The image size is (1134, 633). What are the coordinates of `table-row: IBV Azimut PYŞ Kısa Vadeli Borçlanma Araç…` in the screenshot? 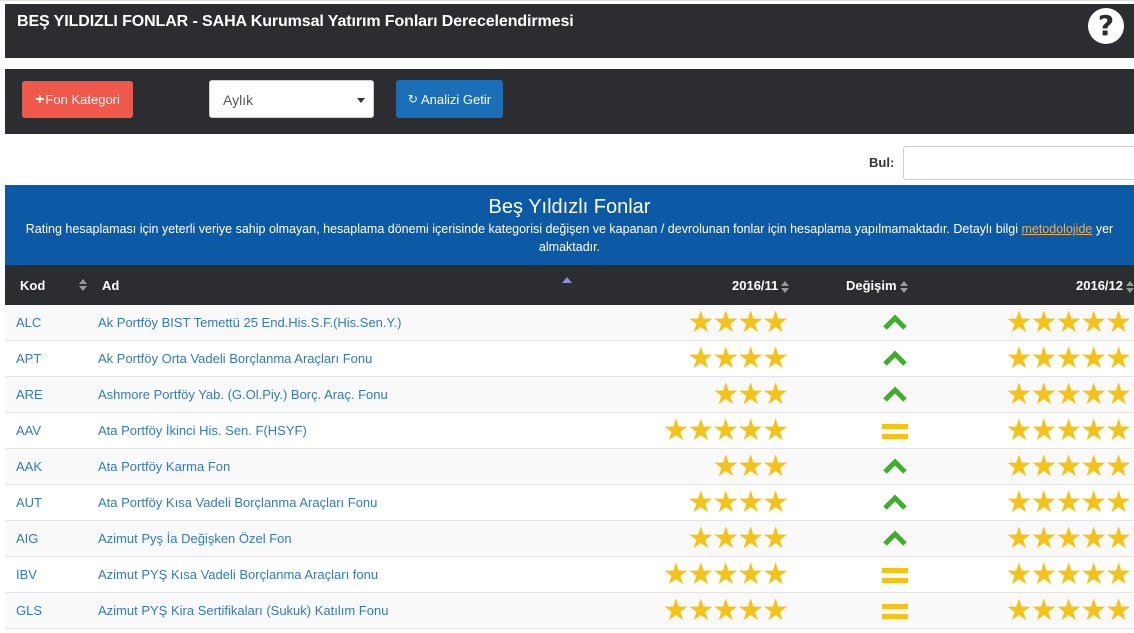 It's located at (569, 575).